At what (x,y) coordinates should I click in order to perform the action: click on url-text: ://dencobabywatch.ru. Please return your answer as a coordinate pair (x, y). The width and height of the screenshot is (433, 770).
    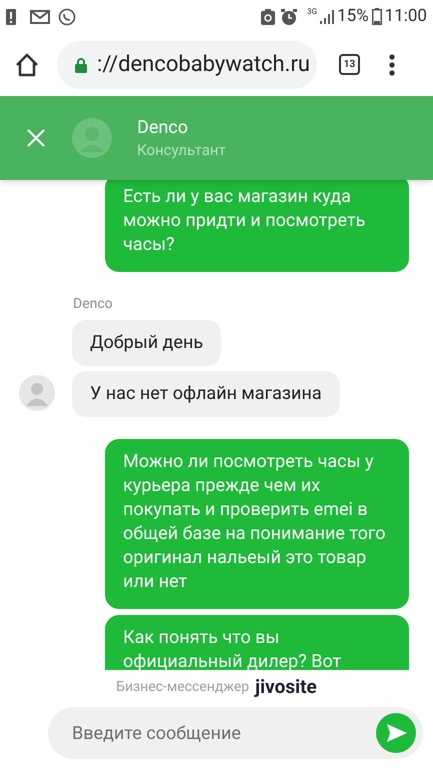
    Looking at the image, I should click on (203, 65).